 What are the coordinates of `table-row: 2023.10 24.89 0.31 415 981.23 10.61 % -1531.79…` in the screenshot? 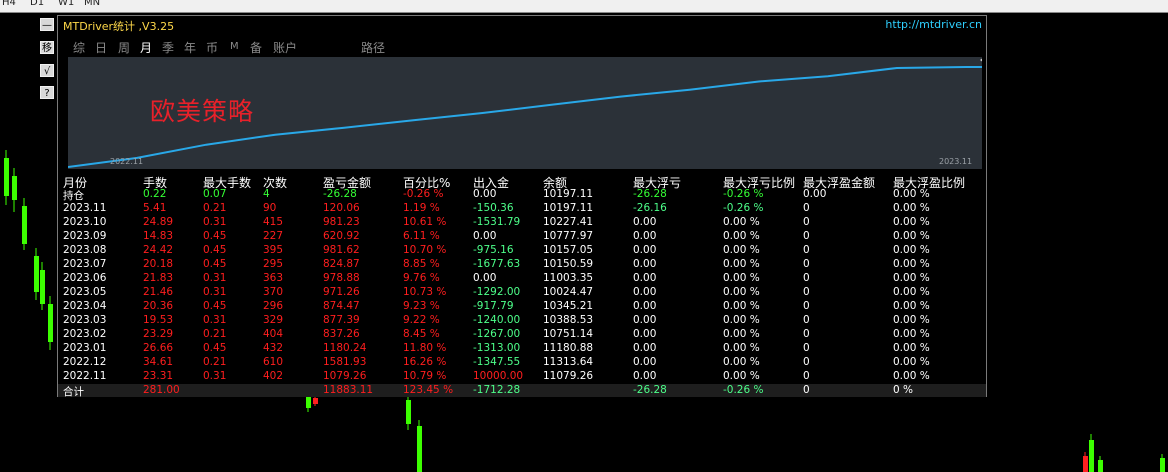 It's located at (522, 223).